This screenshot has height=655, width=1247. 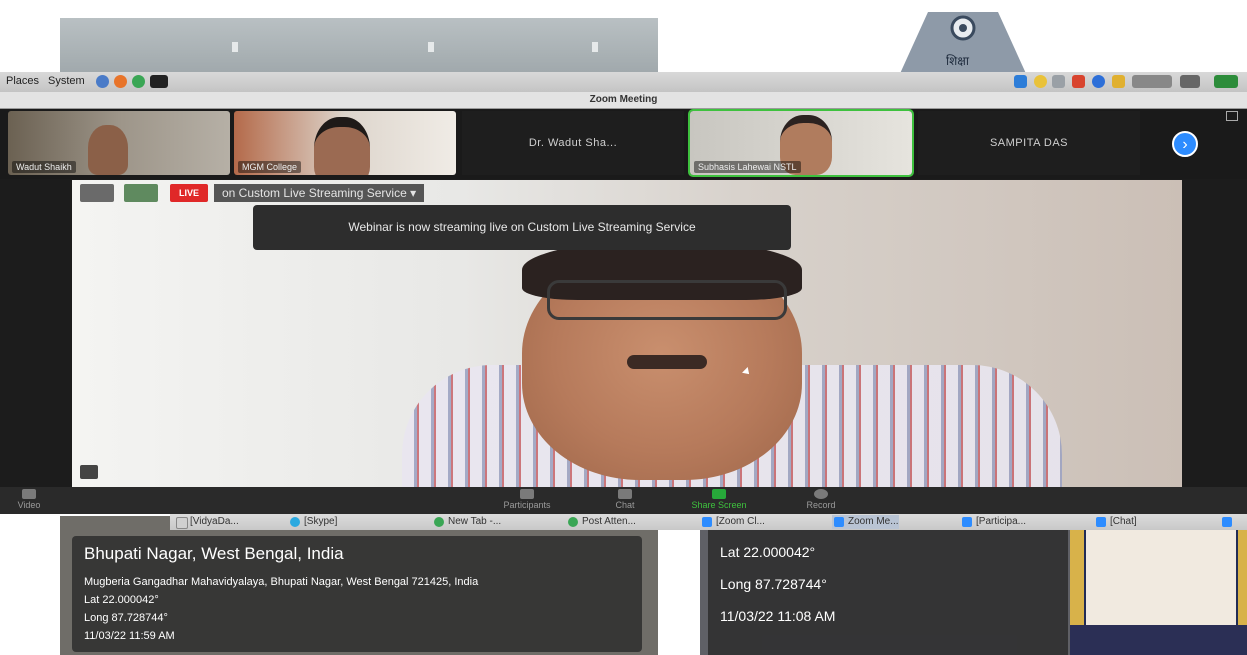 I want to click on participant-name: SAMPITA DAS, so click(x=1029, y=143).